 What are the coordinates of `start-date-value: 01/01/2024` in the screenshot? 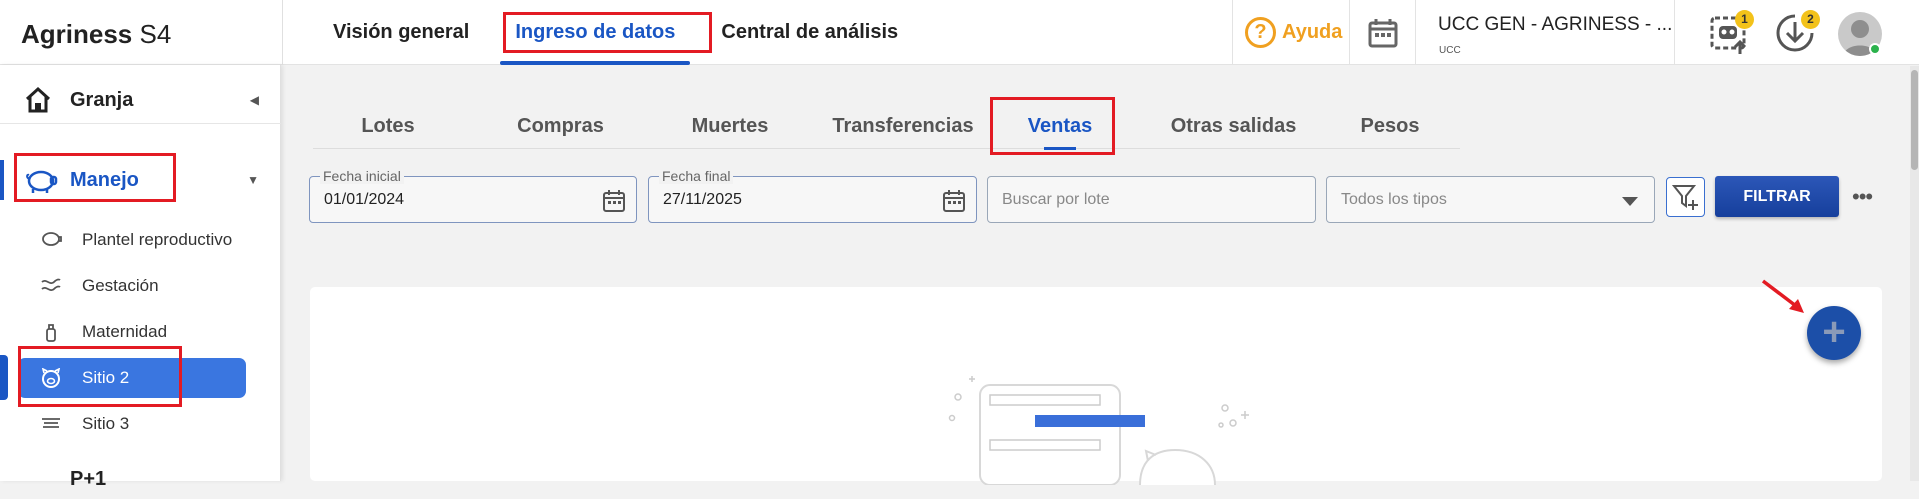 It's located at (364, 199).